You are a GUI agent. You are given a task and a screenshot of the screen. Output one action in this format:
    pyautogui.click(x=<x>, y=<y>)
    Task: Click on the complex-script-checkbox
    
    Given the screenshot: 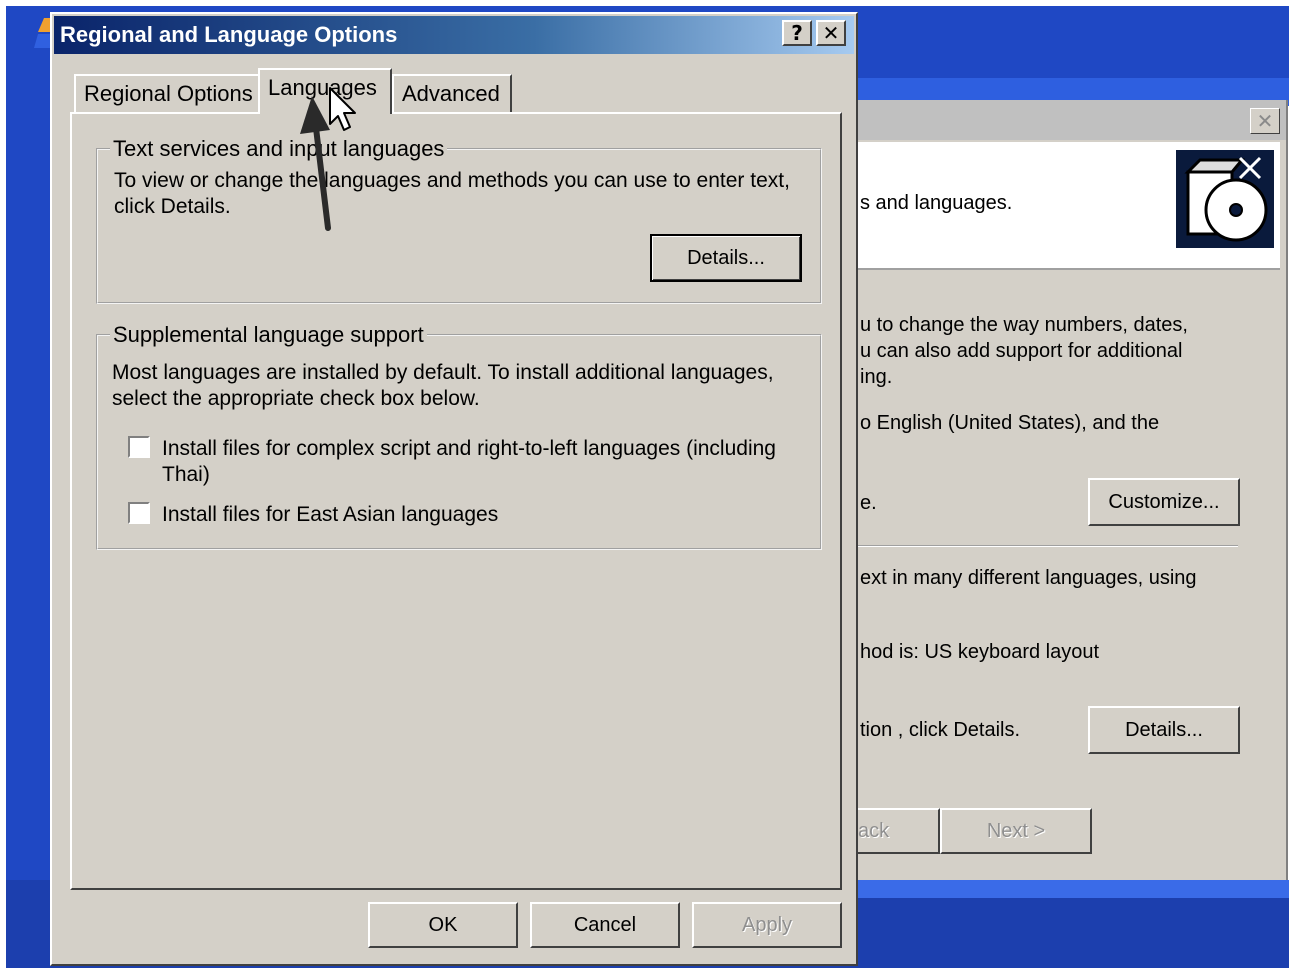 What is the action you would take?
    pyautogui.click(x=139, y=447)
    